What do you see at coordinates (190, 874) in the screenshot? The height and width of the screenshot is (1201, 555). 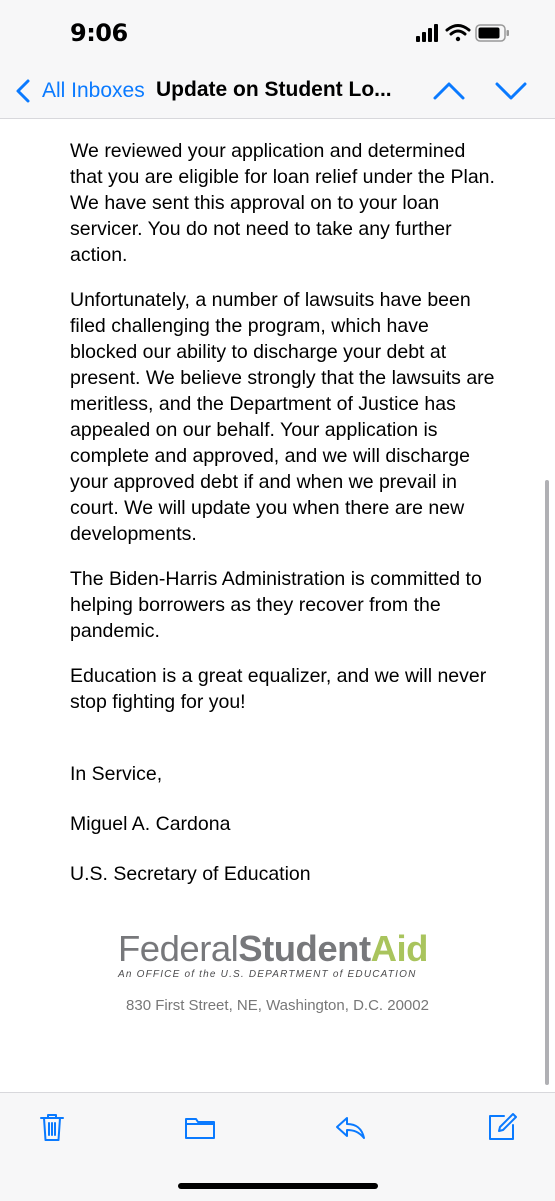 I see `signer-title: U.S. Secretary of Education` at bounding box center [190, 874].